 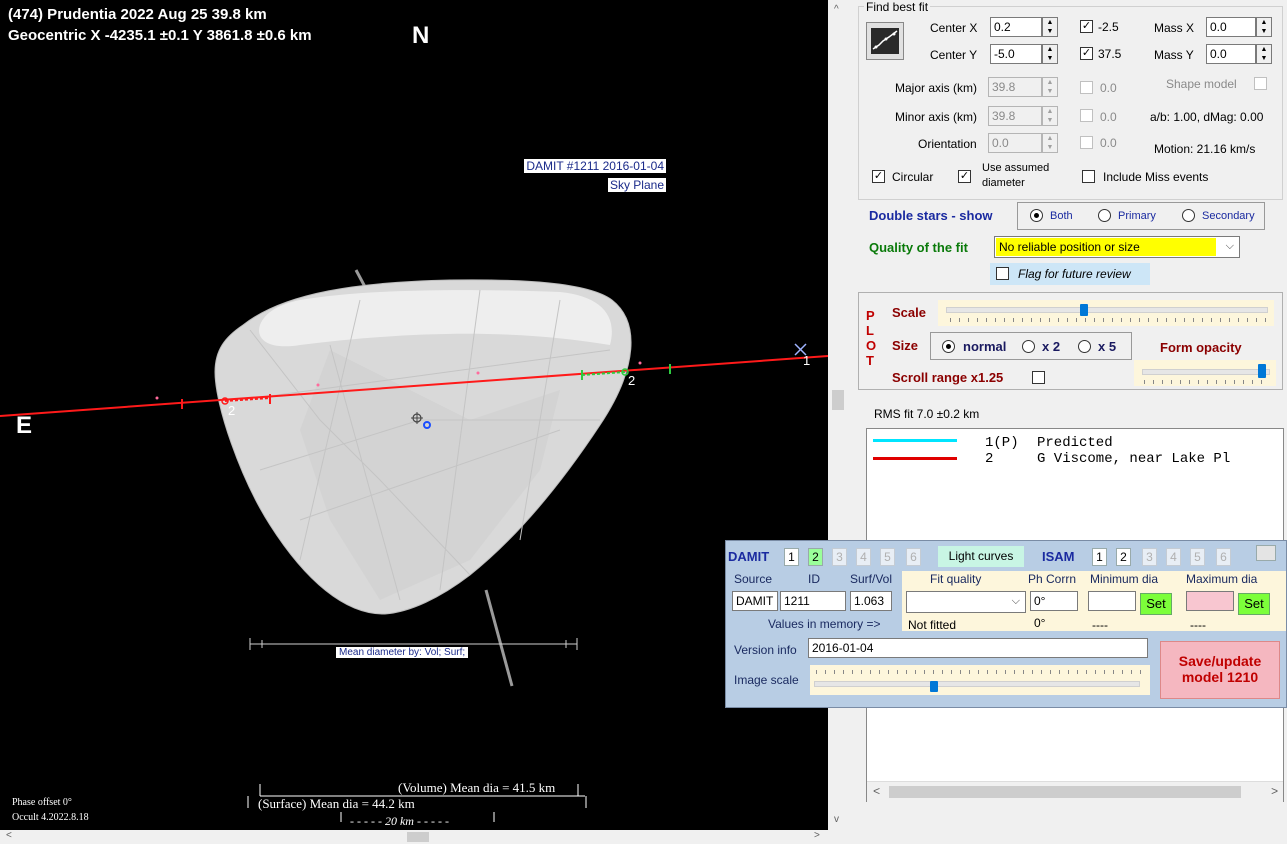 What do you see at coordinates (1222, 579) in the screenshot?
I see `col-max-dia: Maximum dia` at bounding box center [1222, 579].